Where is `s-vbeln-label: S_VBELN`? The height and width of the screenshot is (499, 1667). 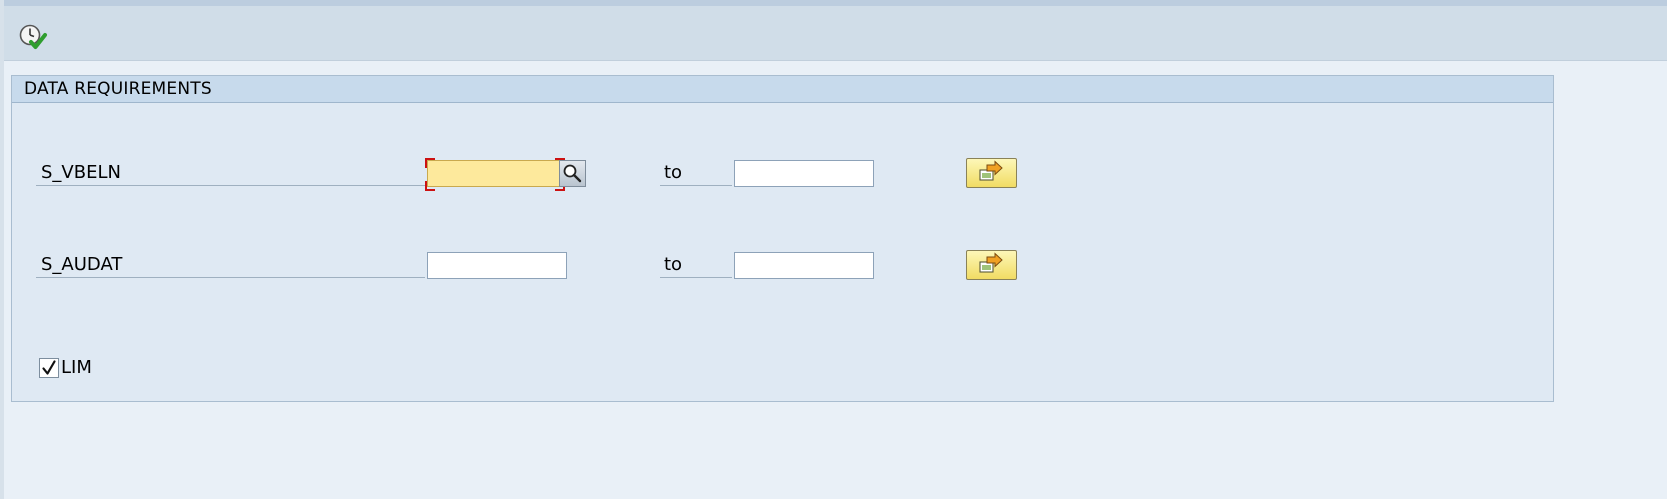 s-vbeln-label: S_VBELN is located at coordinates (81, 172).